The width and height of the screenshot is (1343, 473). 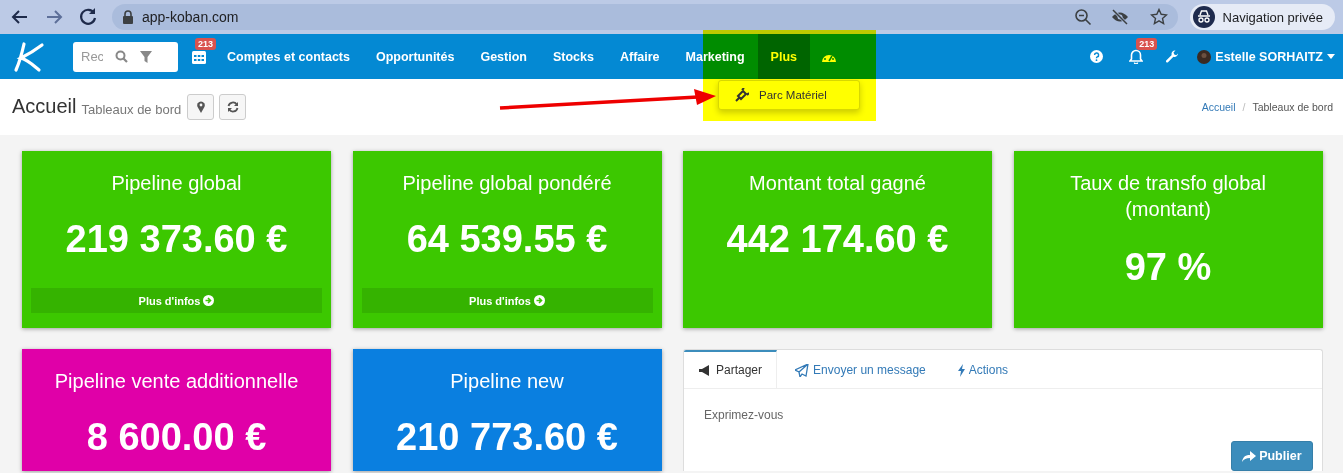 What do you see at coordinates (507, 437) in the screenshot?
I see `card-value: 210 773.60 €` at bounding box center [507, 437].